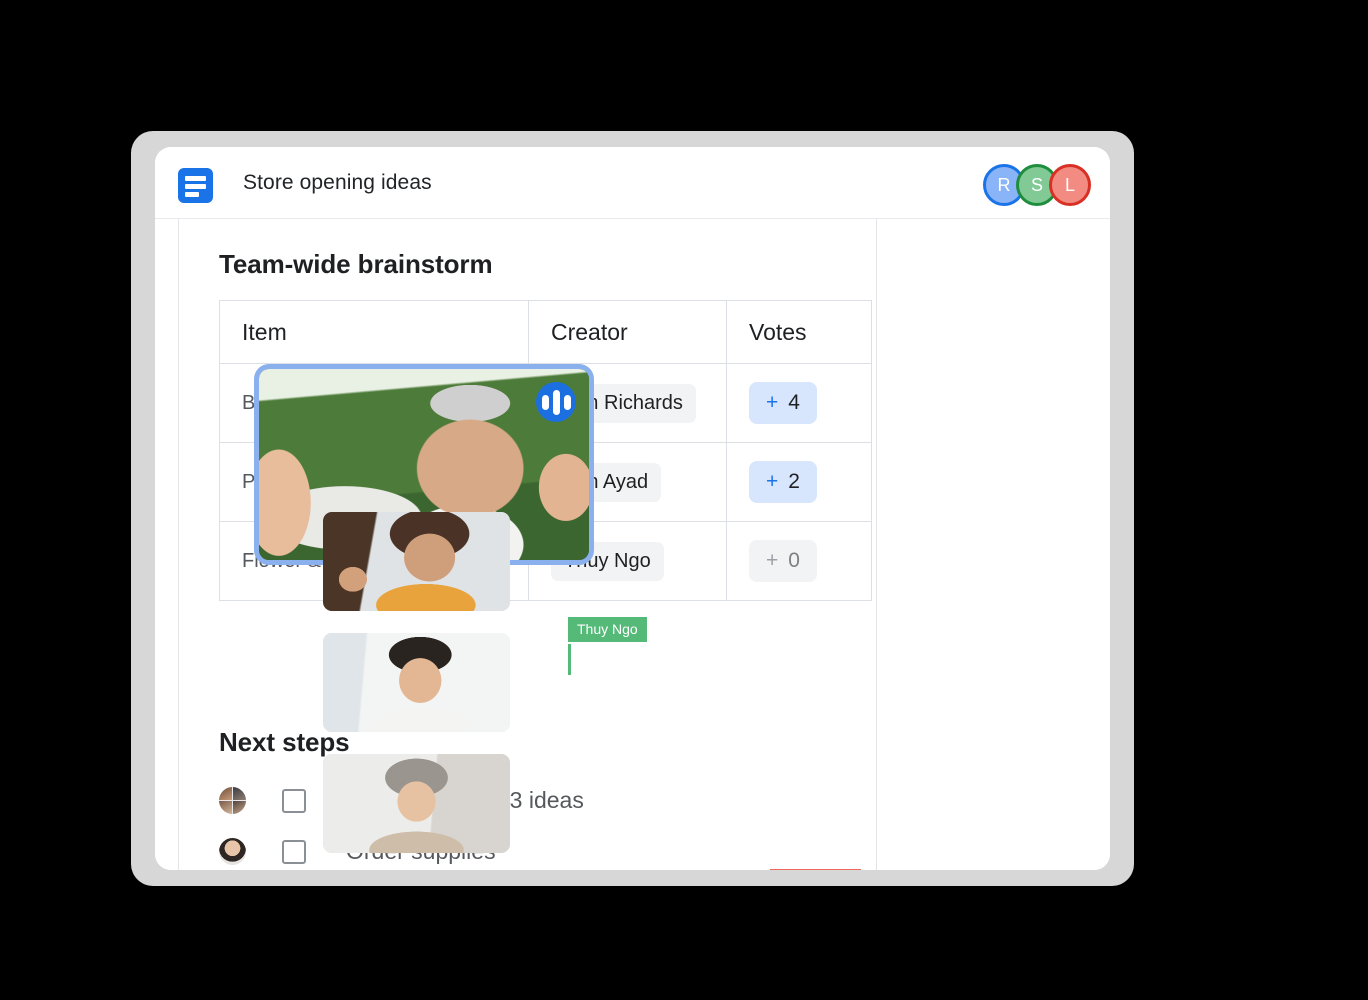 The width and height of the screenshot is (1368, 1000). I want to click on votes-cell: + 0, so click(799, 561).